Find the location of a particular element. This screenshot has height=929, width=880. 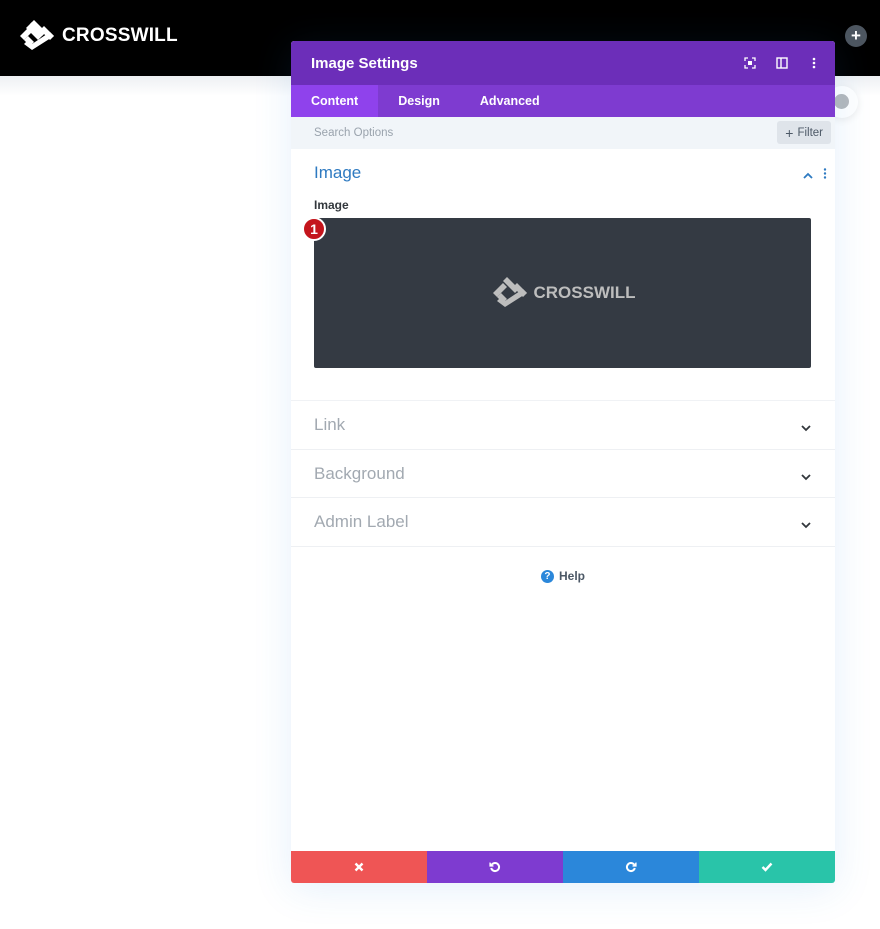

modal-footer is located at coordinates (563, 867).